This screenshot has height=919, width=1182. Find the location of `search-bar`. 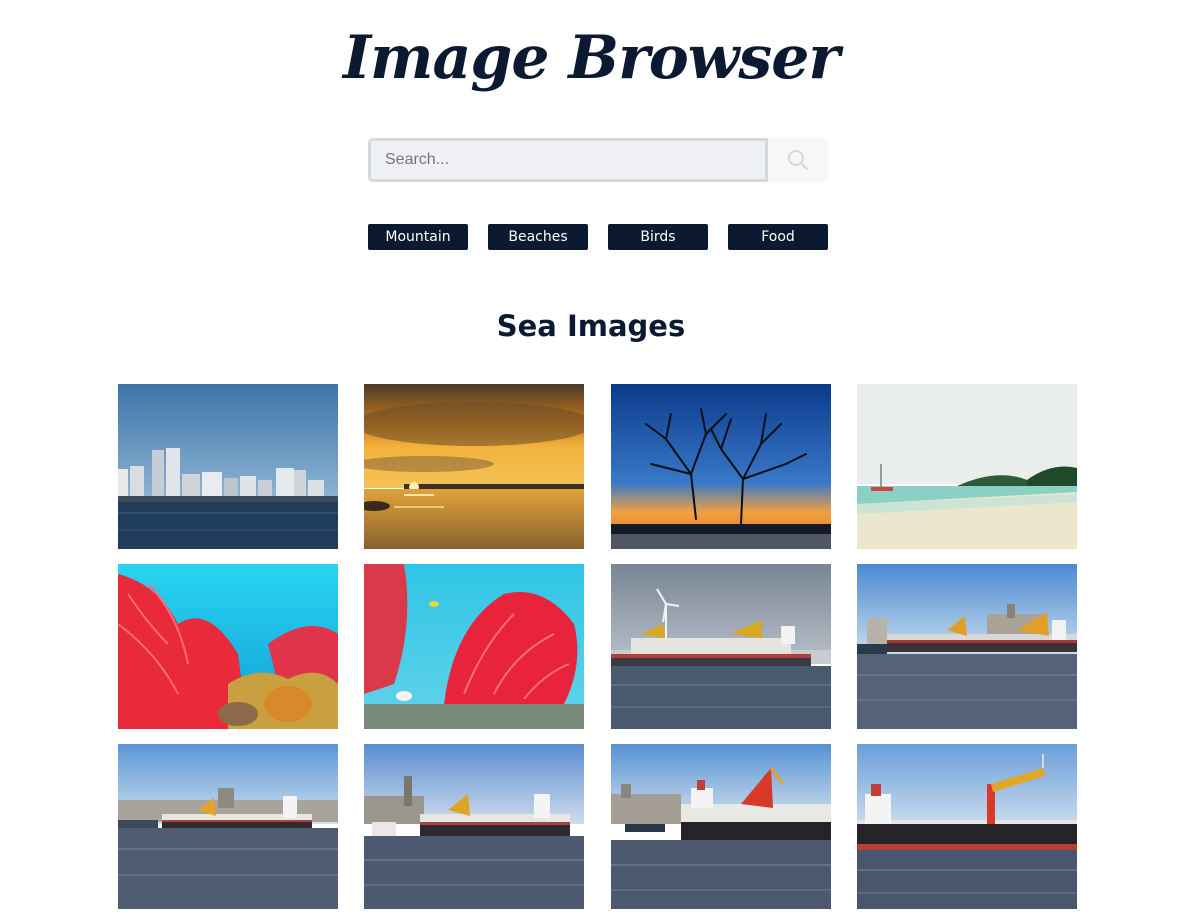

search-bar is located at coordinates (598, 160).